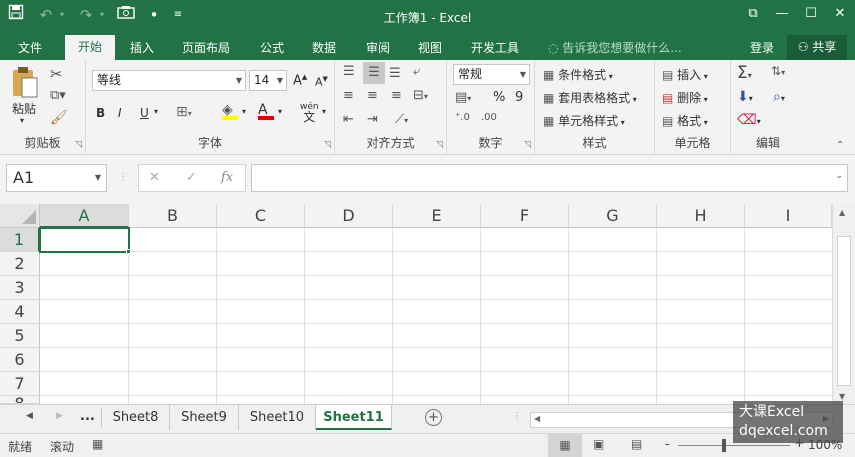  Describe the element at coordinates (30, 47) in the screenshot. I see `tab-file: 文件` at that location.